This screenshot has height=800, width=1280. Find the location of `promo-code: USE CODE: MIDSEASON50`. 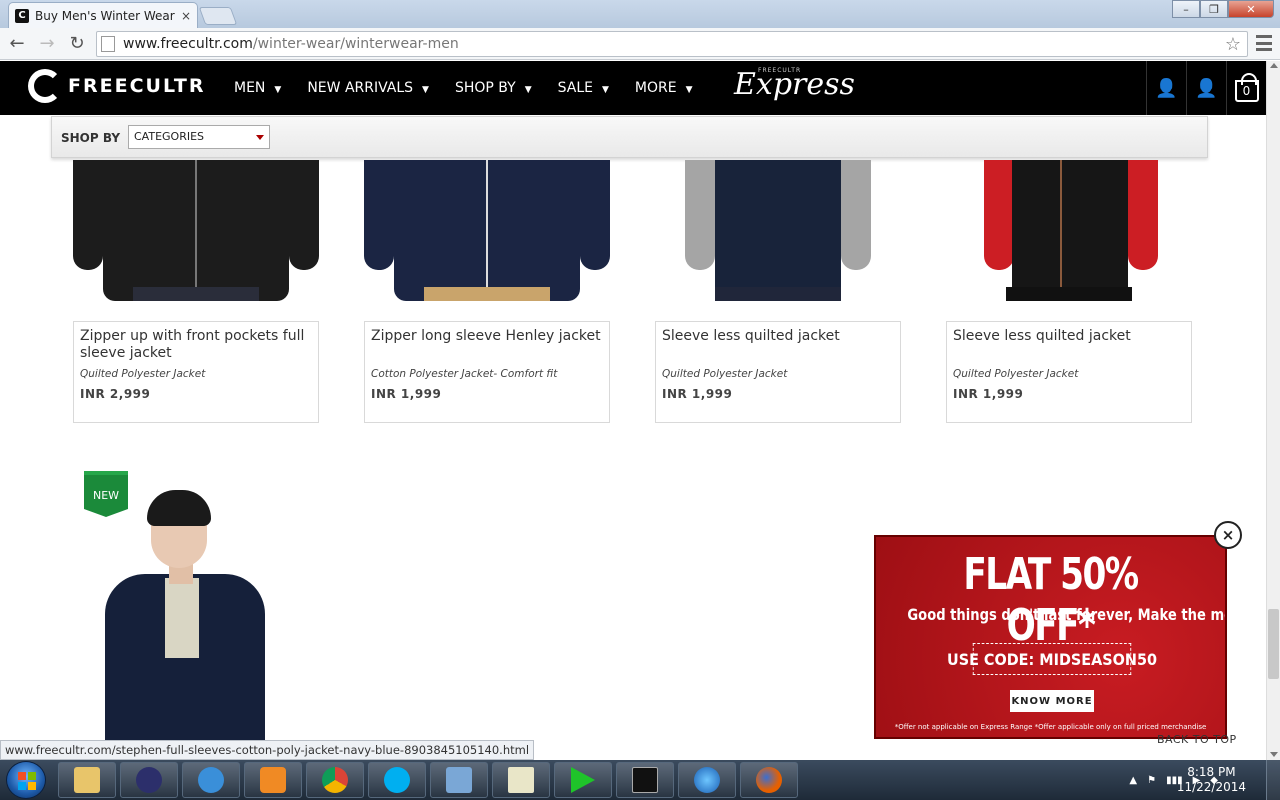

promo-code: USE CODE: MIDSEASON50 is located at coordinates (1052, 659).